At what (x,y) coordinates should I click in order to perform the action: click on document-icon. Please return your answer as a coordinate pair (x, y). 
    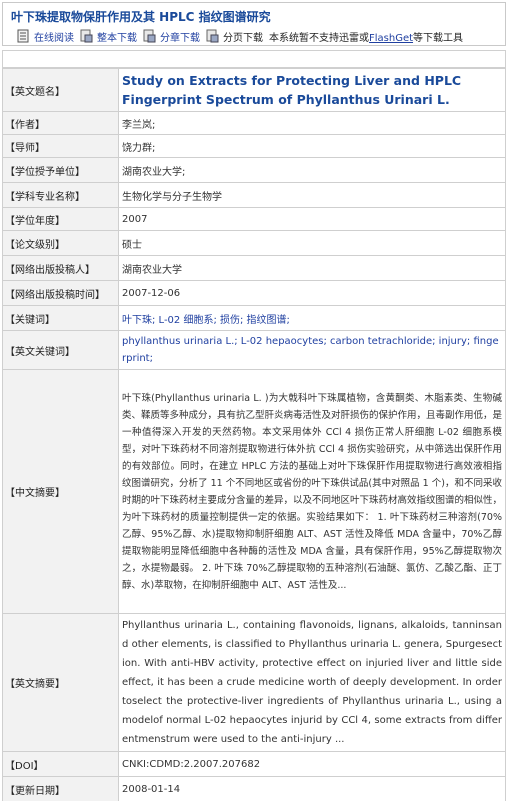
    Looking at the image, I should click on (23, 36).